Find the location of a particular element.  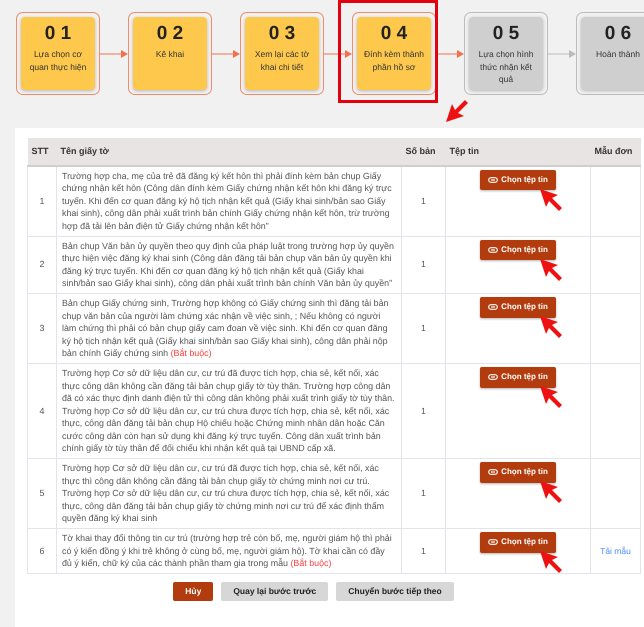

column-header: Số bản is located at coordinates (424, 152).